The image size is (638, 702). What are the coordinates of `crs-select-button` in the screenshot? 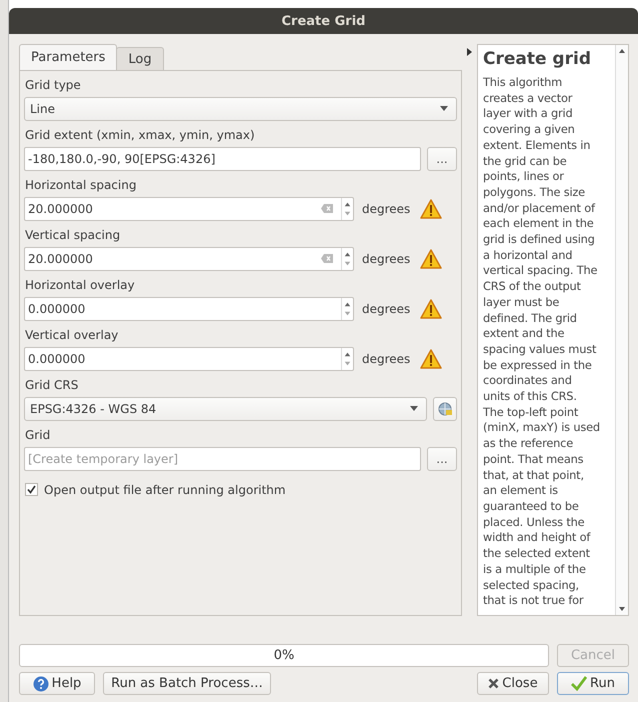 It's located at (445, 408).